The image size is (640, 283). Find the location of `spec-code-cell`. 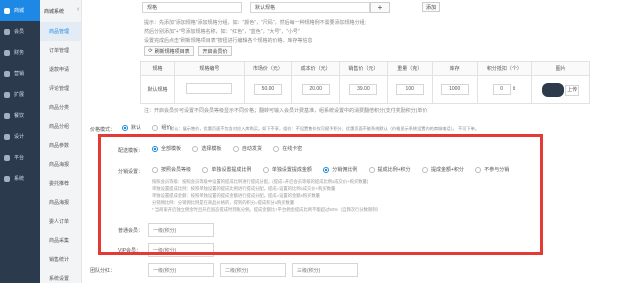

spec-code-cell is located at coordinates (209, 89).